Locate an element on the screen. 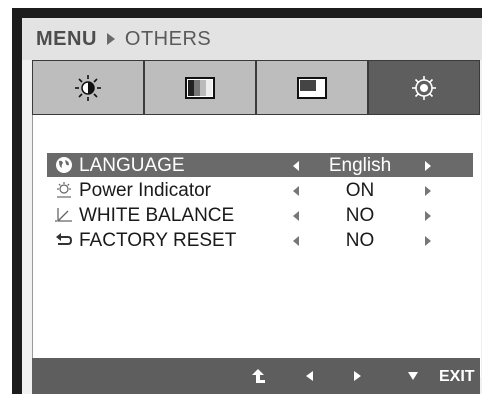  tab-color is located at coordinates (200, 87).